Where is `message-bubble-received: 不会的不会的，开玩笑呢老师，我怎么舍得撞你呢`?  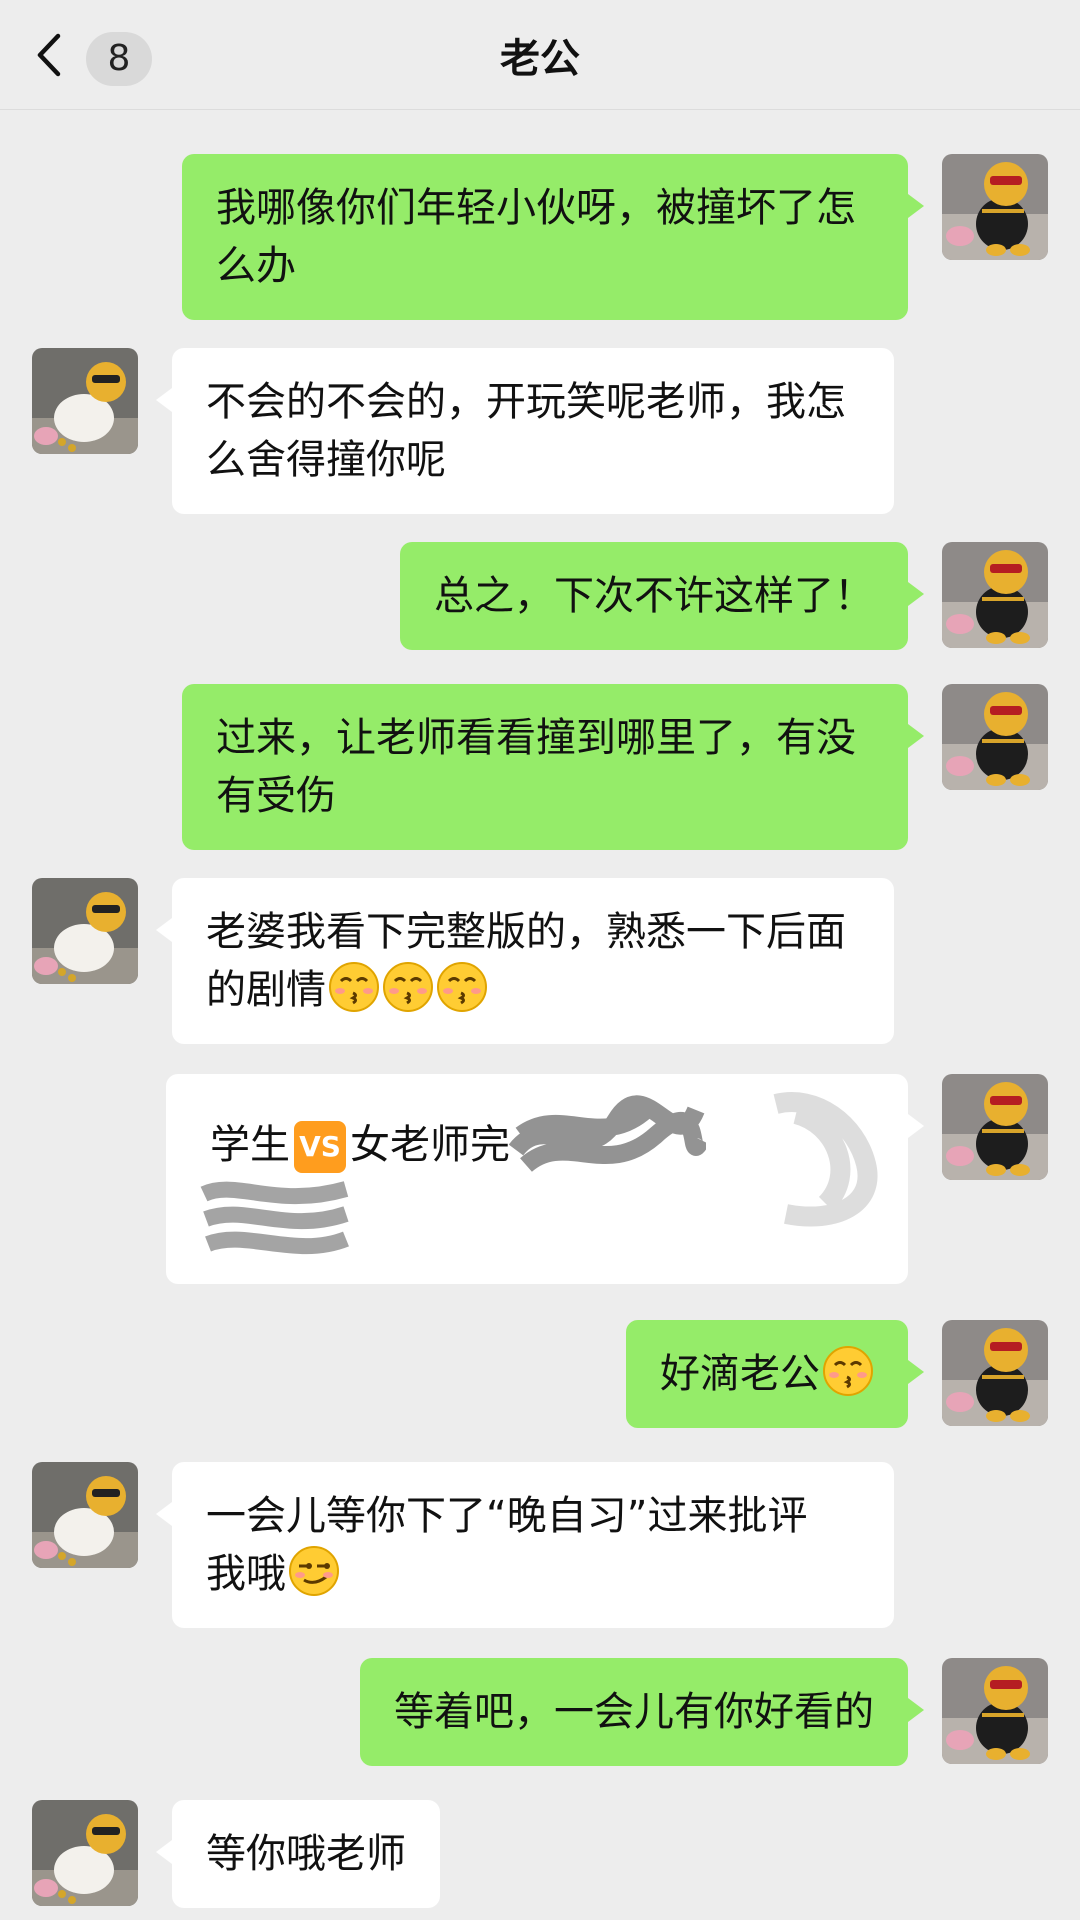
message-bubble-received: 不会的不会的，开玩笑呢老师，我怎么舍得撞你呢 is located at coordinates (525, 431).